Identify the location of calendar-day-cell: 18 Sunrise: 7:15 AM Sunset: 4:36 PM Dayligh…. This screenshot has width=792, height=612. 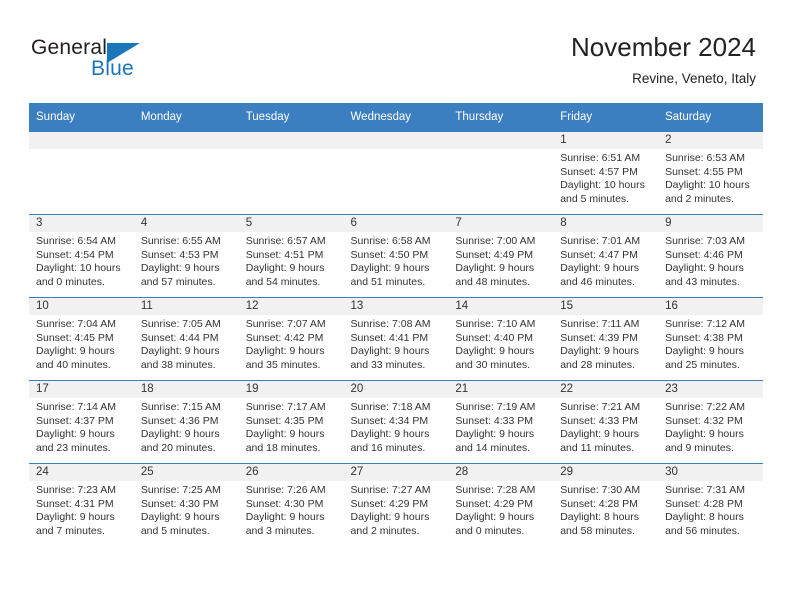
(186, 422).